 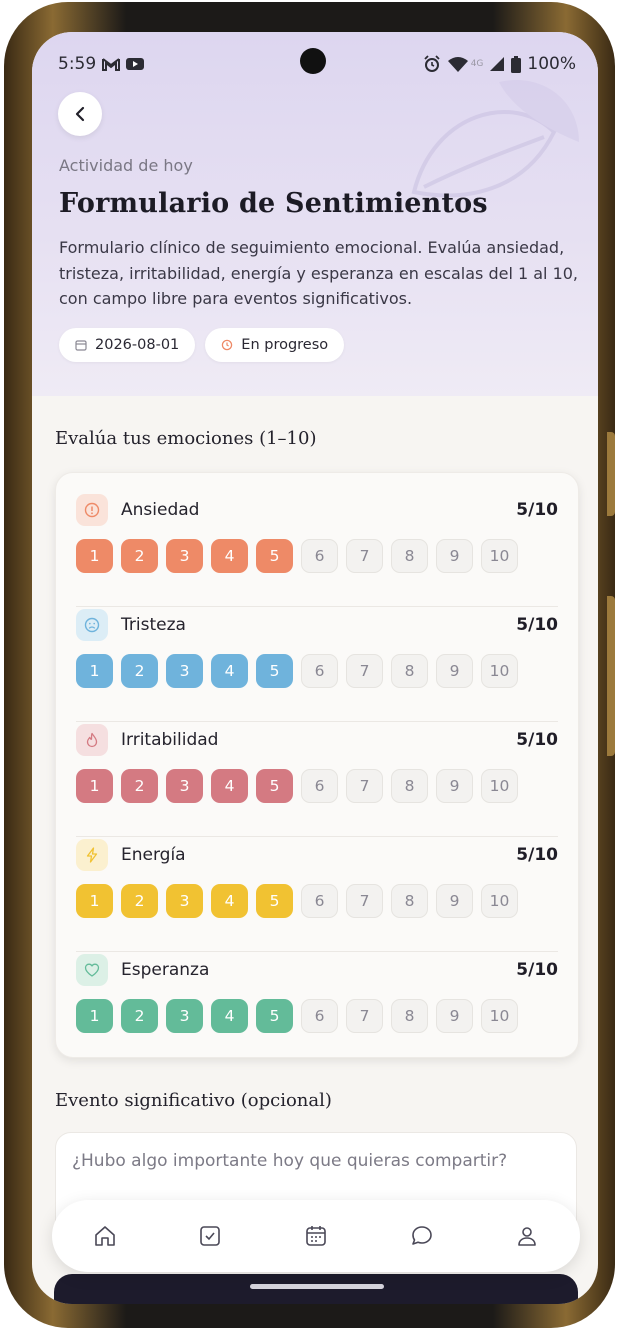 What do you see at coordinates (457, 64) in the screenshot?
I see `wifi-icon` at bounding box center [457, 64].